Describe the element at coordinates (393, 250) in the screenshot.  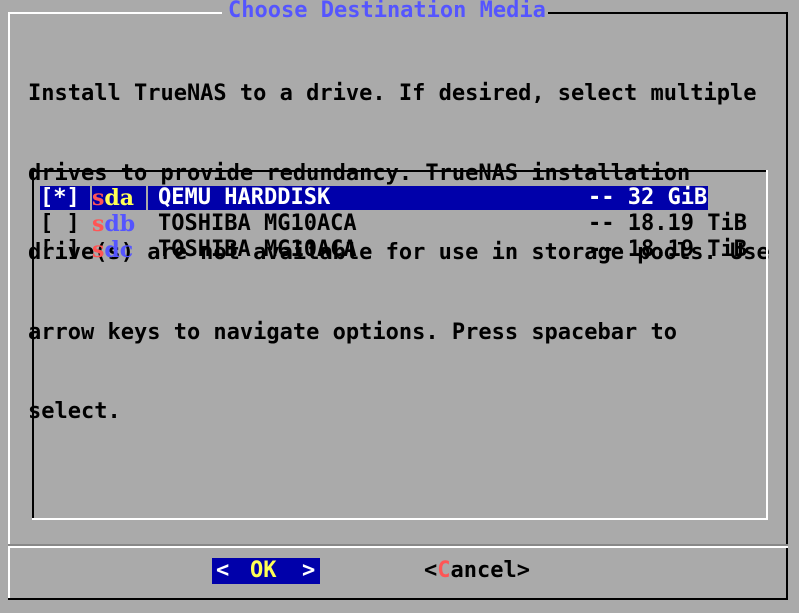
I see `drive-row-sdc: [ ] sdc TOSHIBA MG10ACA -- 18.19 TiB` at that location.